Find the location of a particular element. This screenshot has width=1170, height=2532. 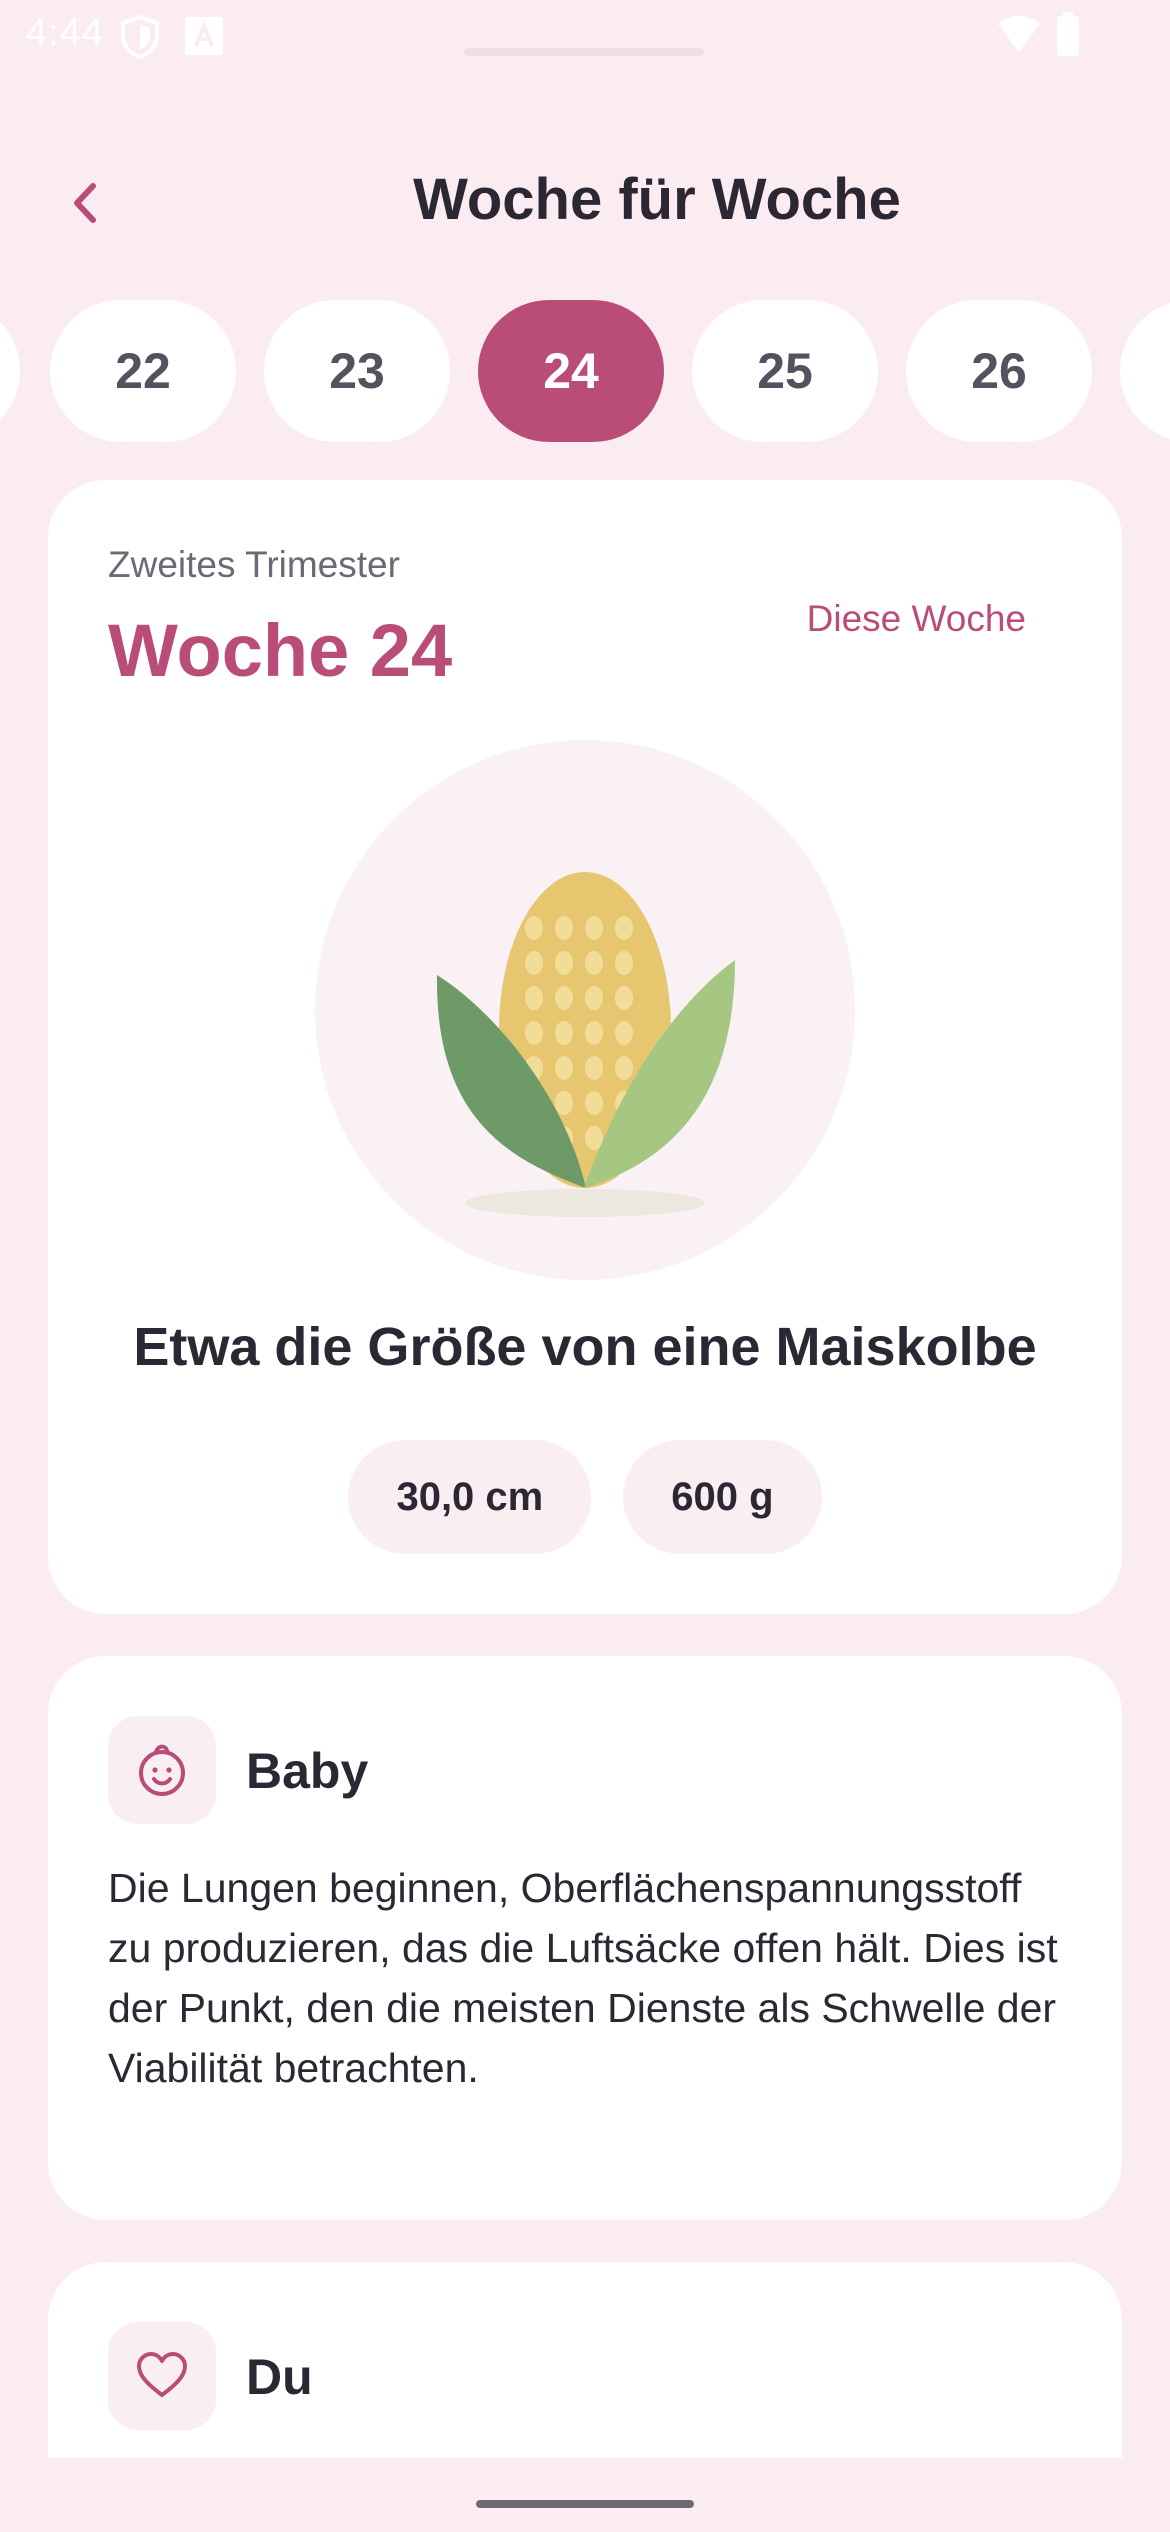

weight-chip: 600 g is located at coordinates (722, 1497).